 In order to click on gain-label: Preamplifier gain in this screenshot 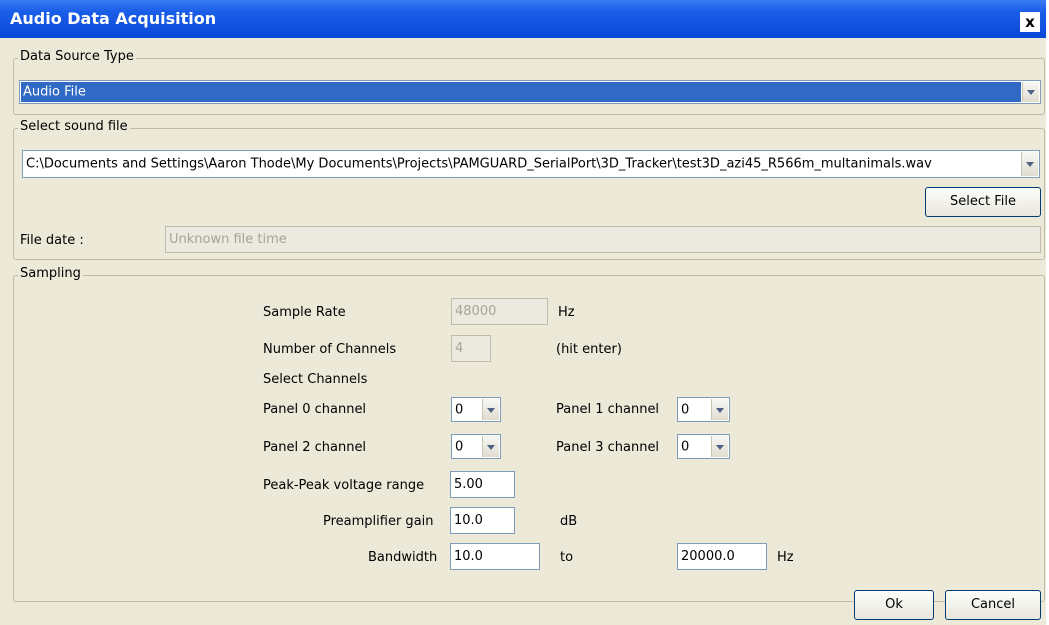, I will do `click(378, 521)`.